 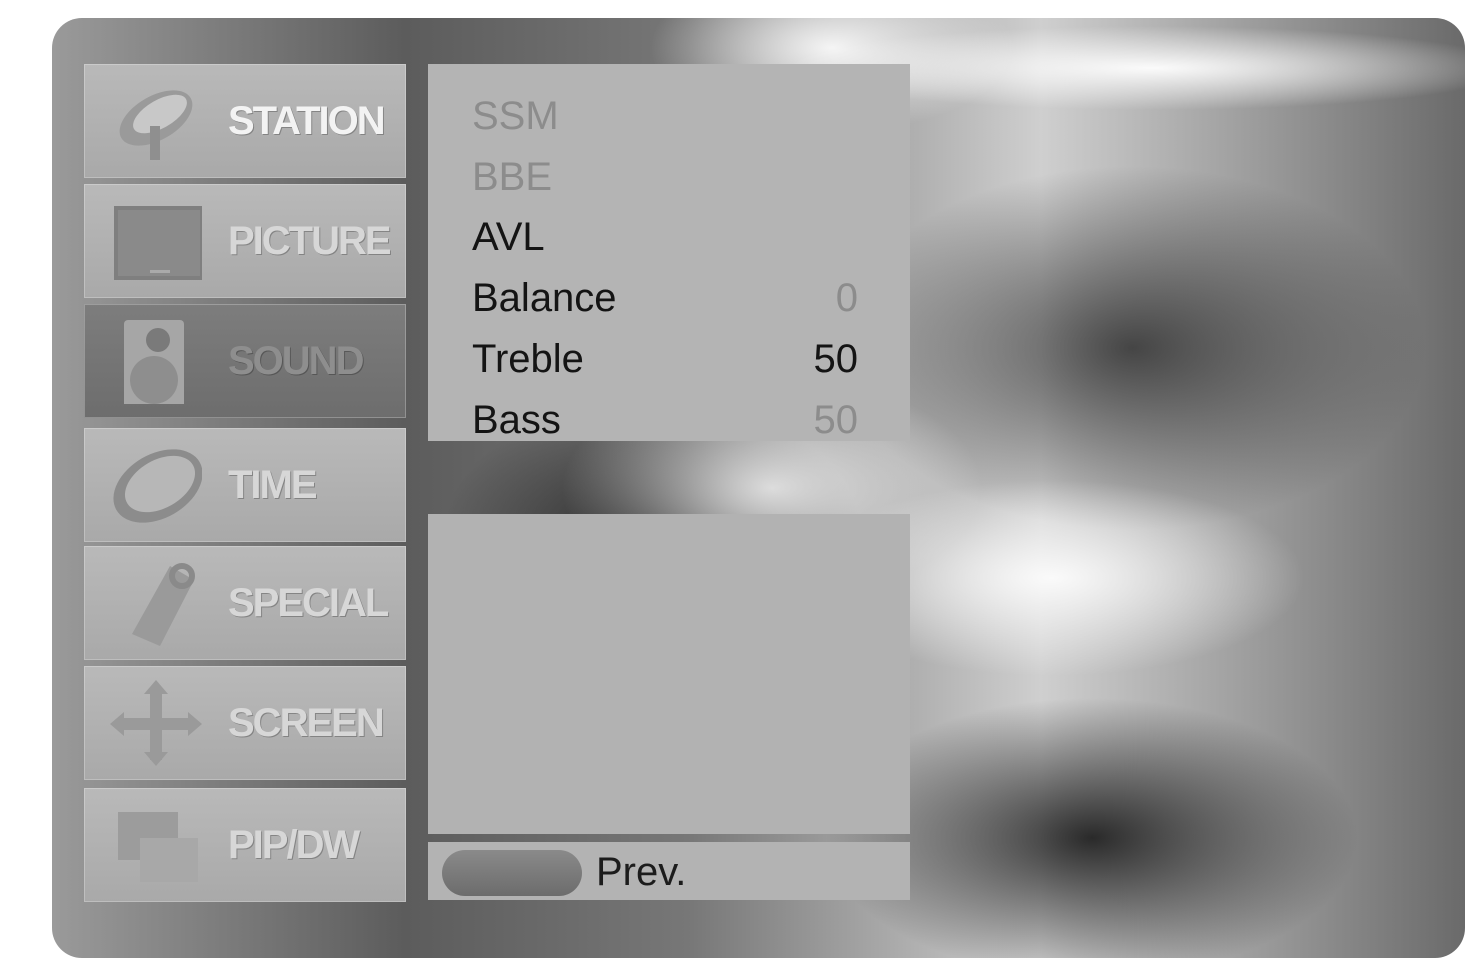 What do you see at coordinates (163, 604) in the screenshot?
I see `tag-icon` at bounding box center [163, 604].